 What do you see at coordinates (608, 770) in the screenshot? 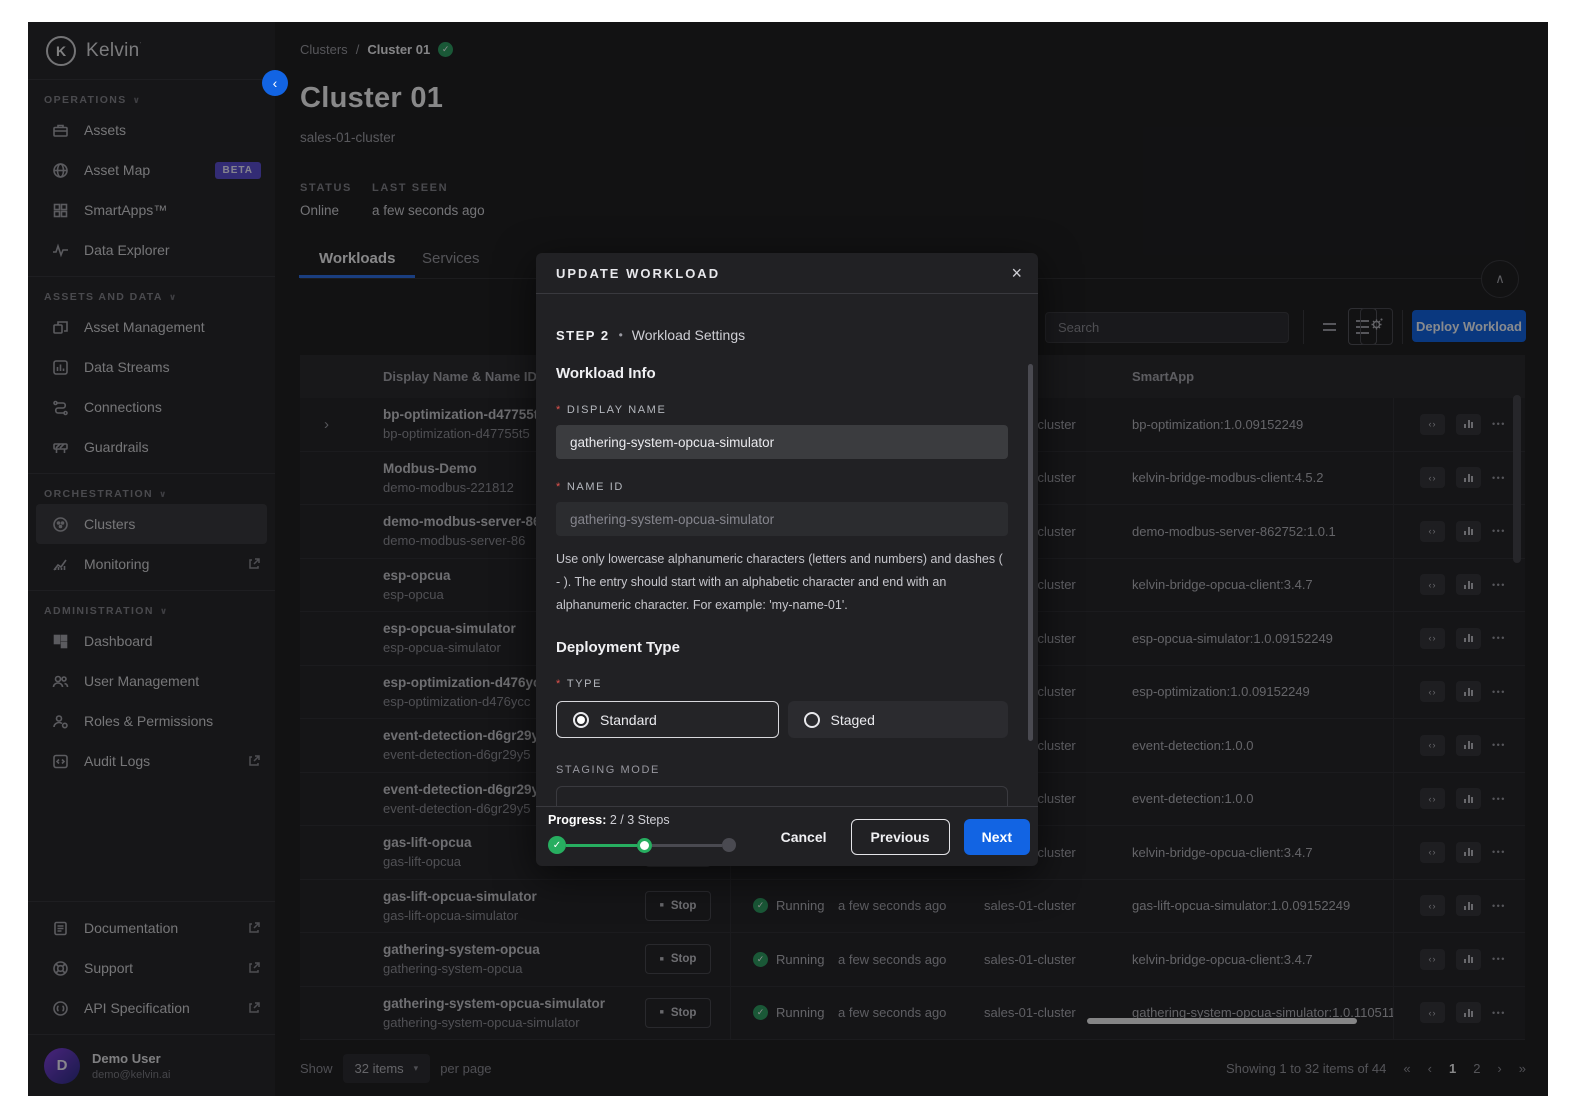
I see `staging-mode-label: STAGING MODE` at bounding box center [608, 770].